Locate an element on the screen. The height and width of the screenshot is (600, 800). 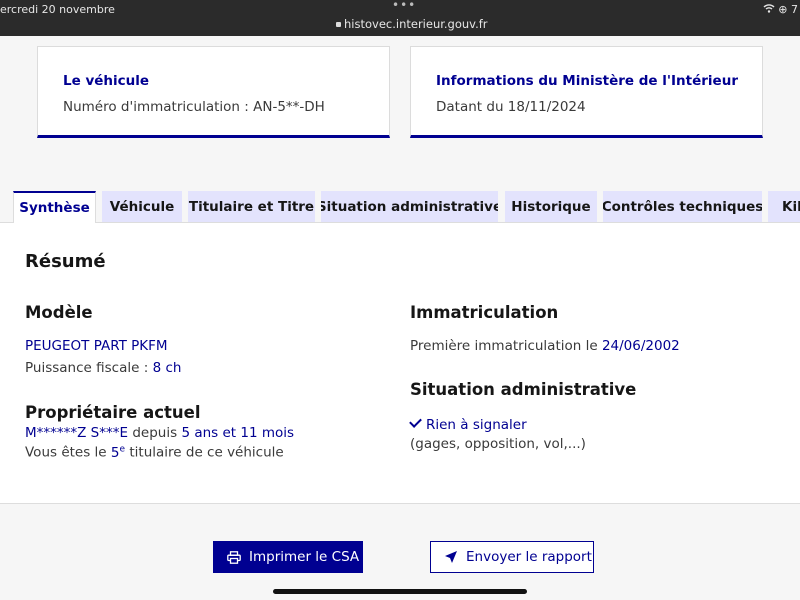
tab-controles-techniques: Contrôles techniques is located at coordinates (682, 206).